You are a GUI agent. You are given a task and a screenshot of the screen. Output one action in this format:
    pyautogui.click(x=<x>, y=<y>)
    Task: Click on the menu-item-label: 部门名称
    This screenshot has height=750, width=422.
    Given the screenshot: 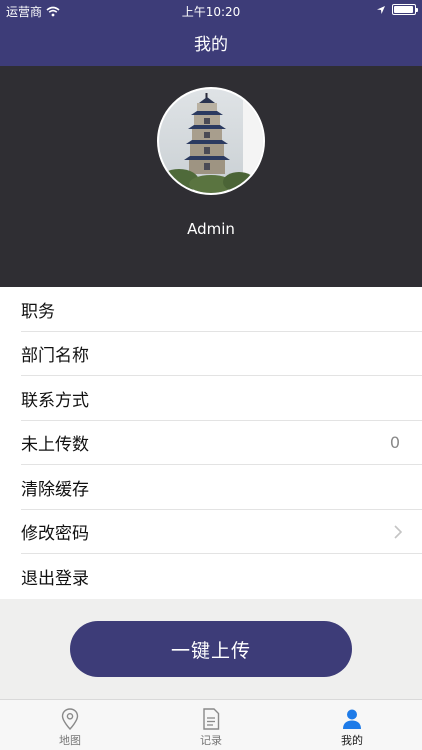 What is the action you would take?
    pyautogui.click(x=55, y=356)
    